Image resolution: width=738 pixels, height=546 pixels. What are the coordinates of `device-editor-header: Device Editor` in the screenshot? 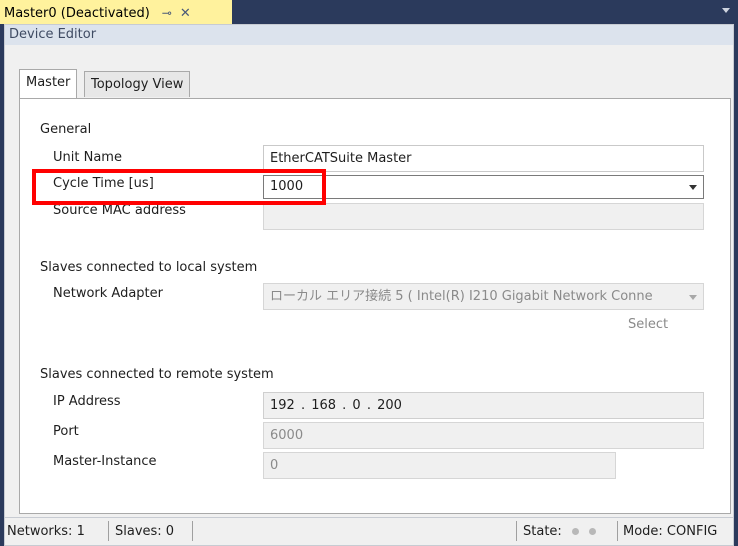 It's located at (369, 35).